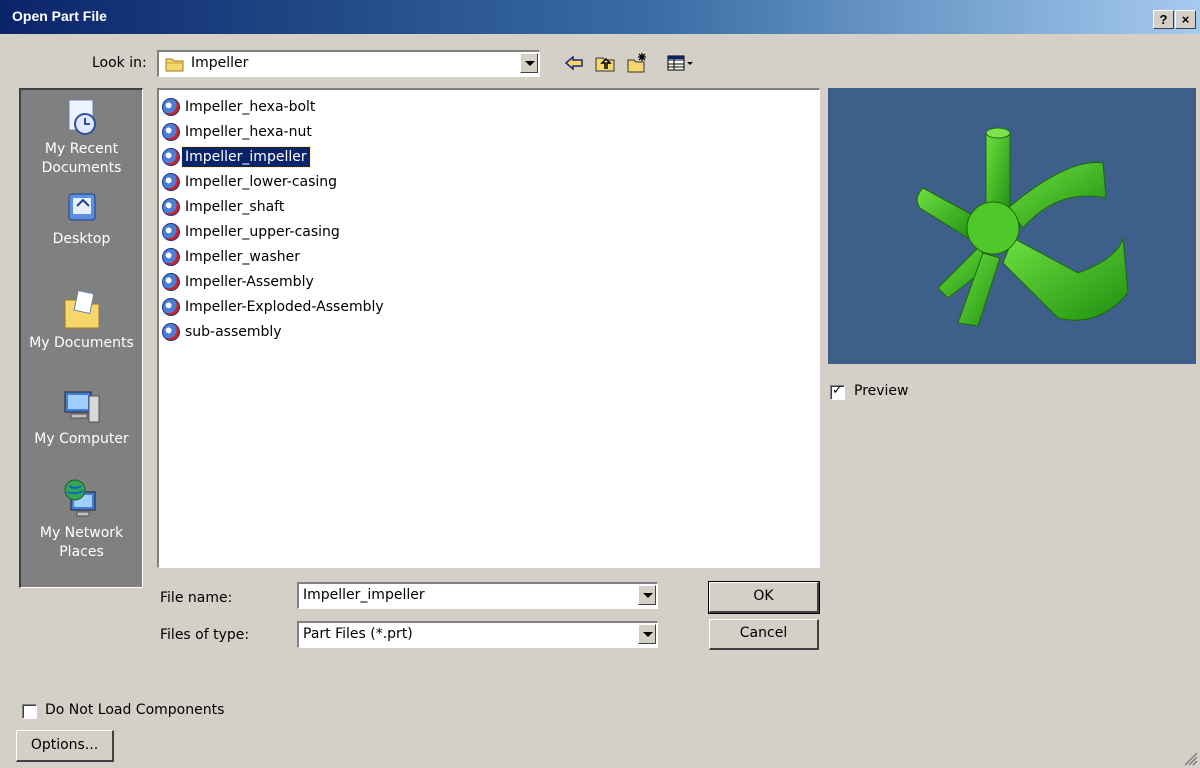 The width and height of the screenshot is (1200, 768). What do you see at coordinates (81, 309) in the screenshot?
I see `my-documents-icon` at bounding box center [81, 309].